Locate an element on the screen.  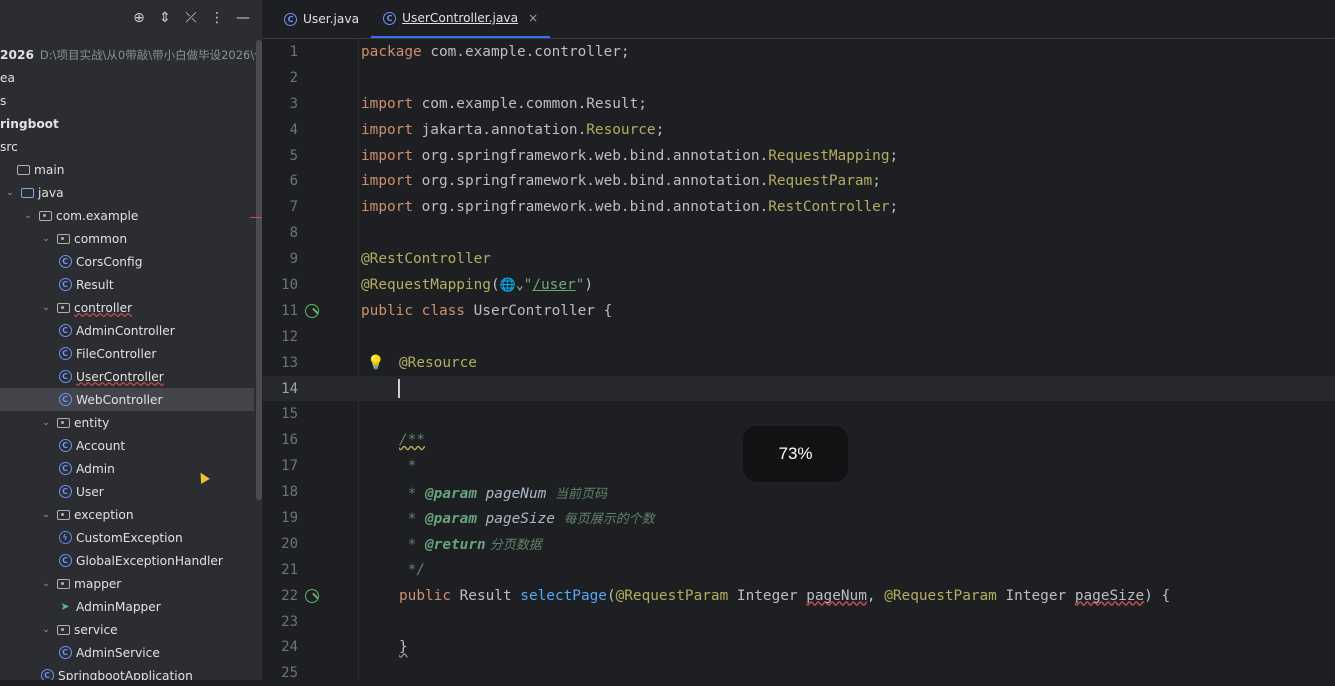
tree-item: C SpringbootApplication is located at coordinates (127, 672).